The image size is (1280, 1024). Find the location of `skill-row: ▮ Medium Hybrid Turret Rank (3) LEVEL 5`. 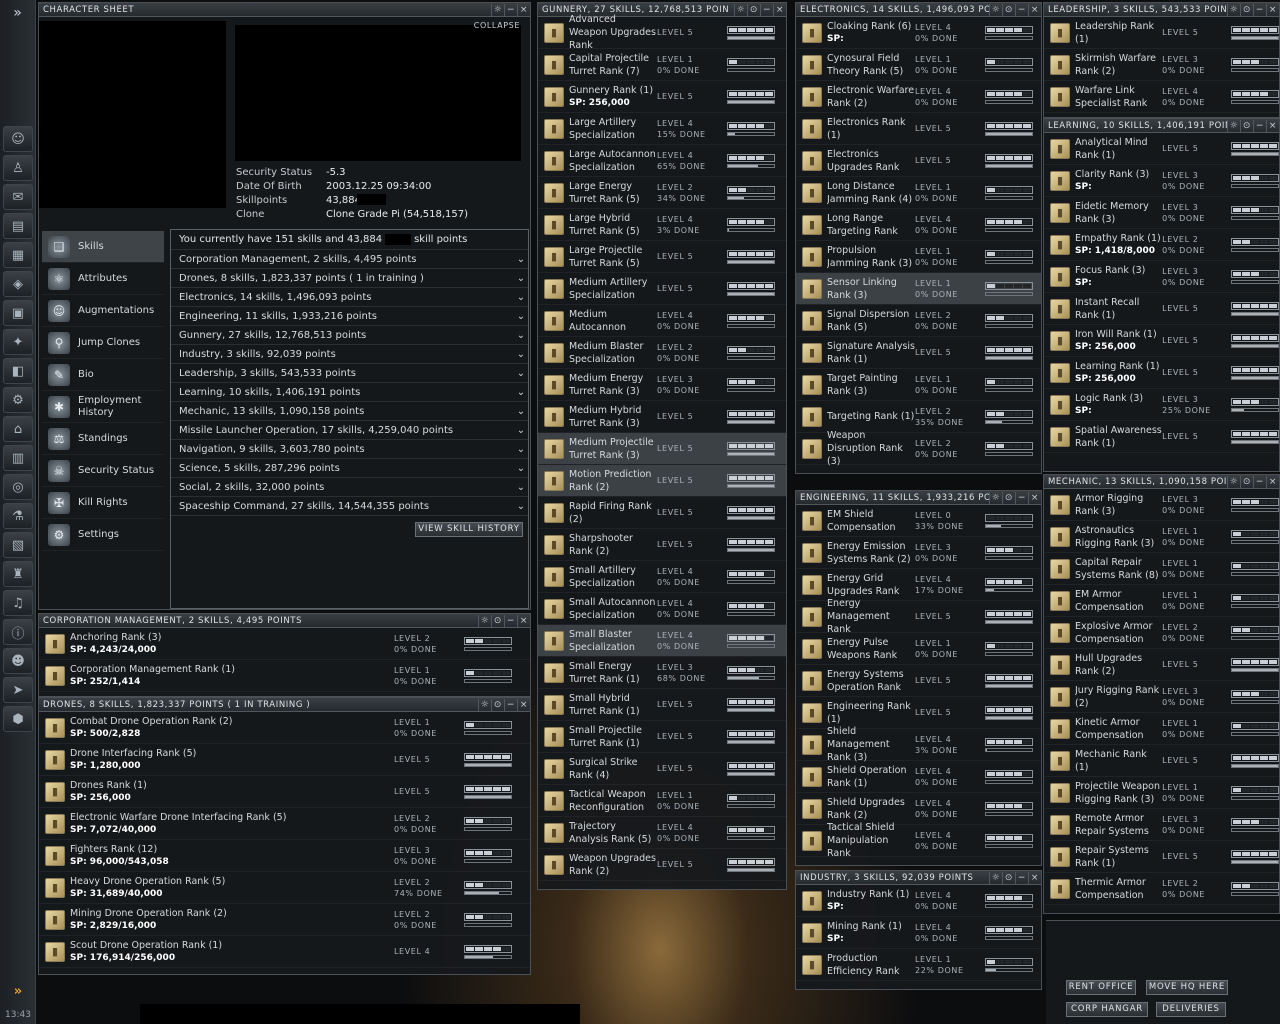

skill-row: ▮ Medium Hybrid Turret Rank (3) LEVEL 5 is located at coordinates (662, 417).